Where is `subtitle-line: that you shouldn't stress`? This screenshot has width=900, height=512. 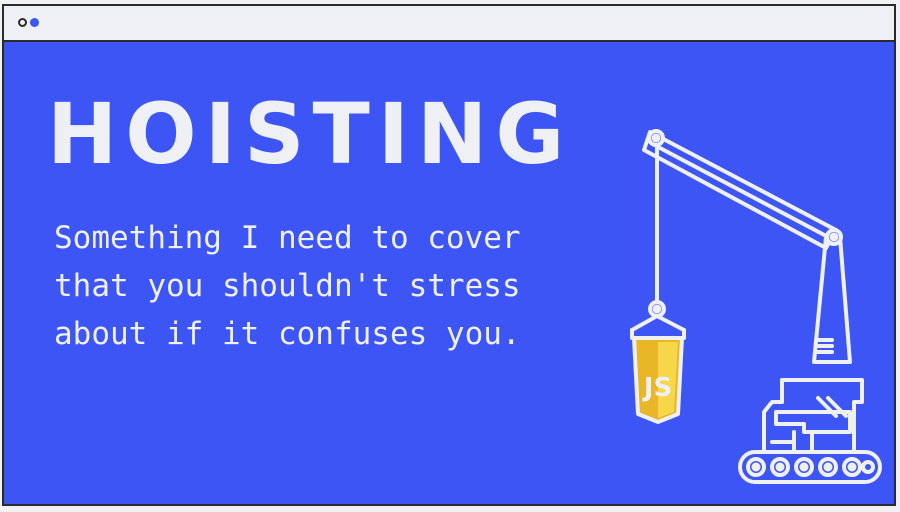
subtitle-line: that you shouldn't stress is located at coordinates (287, 286).